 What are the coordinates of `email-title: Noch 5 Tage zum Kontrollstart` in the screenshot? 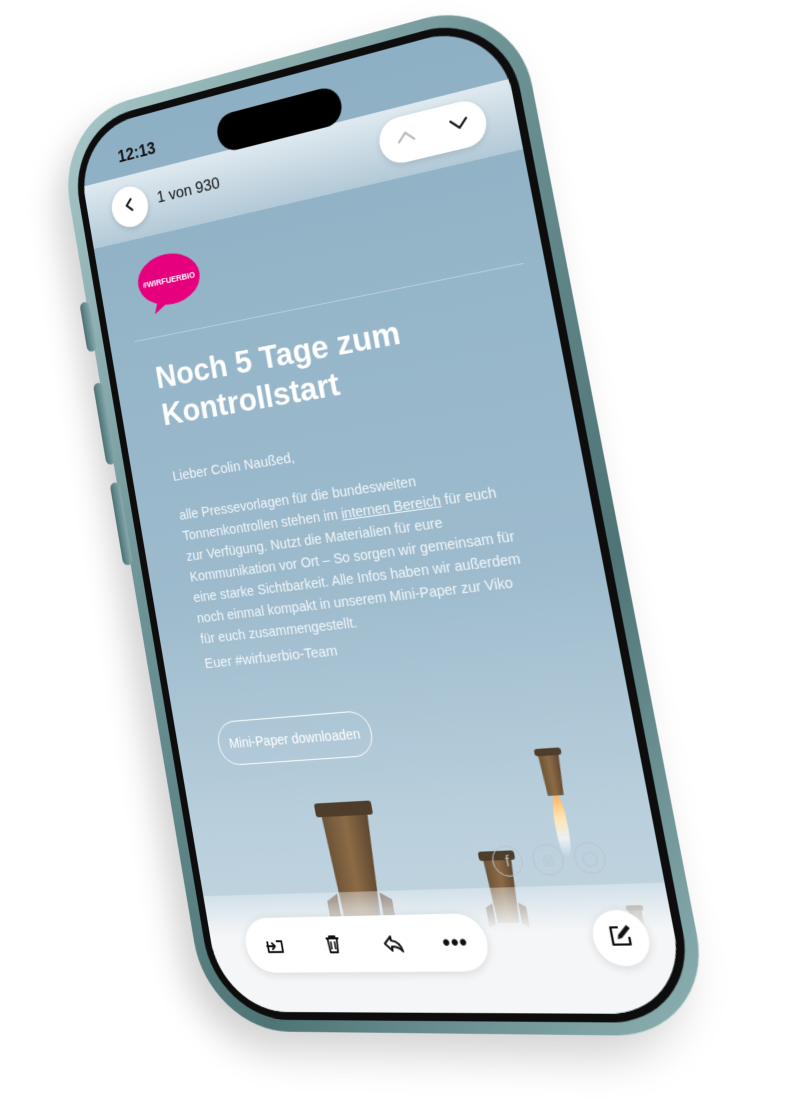 It's located at (293, 371).